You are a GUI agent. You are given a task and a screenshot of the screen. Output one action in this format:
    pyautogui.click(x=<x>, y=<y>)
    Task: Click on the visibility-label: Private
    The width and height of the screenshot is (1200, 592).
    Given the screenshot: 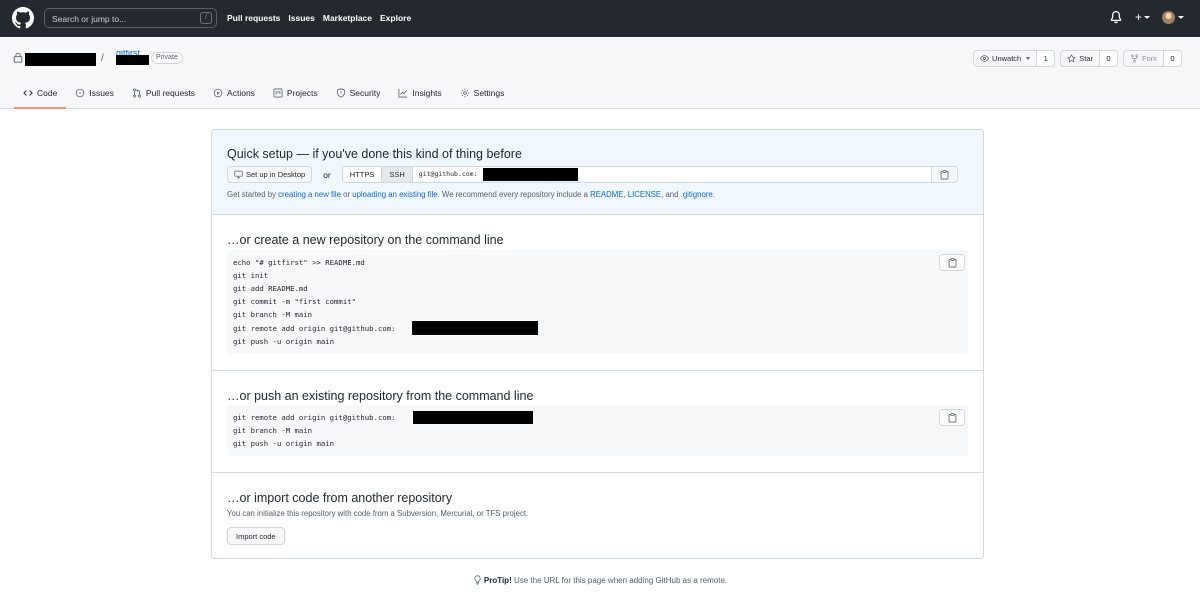 What is the action you would take?
    pyautogui.click(x=167, y=58)
    